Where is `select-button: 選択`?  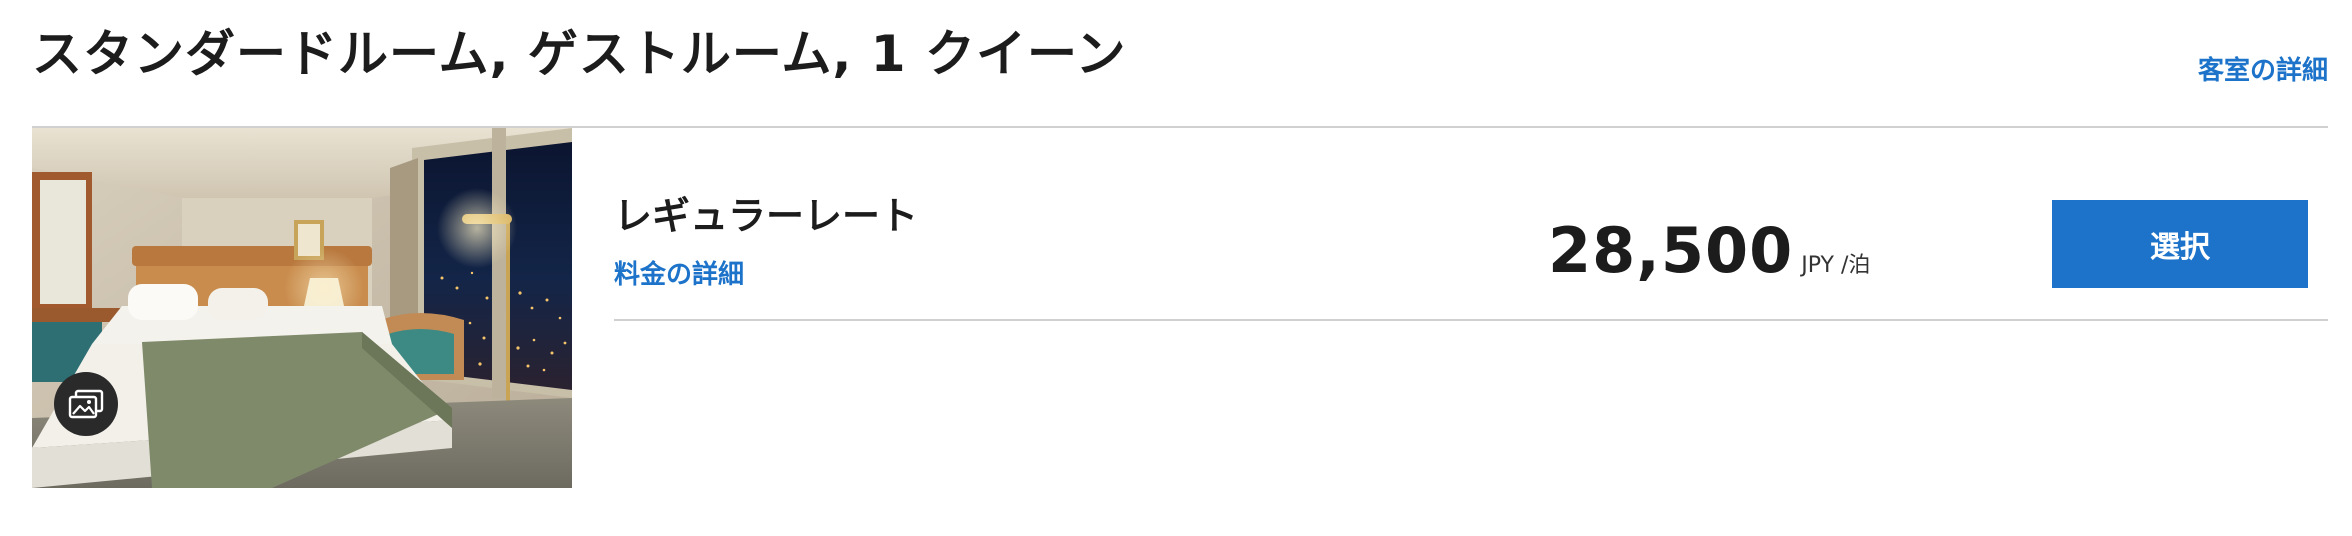 select-button: 選択 is located at coordinates (2180, 244).